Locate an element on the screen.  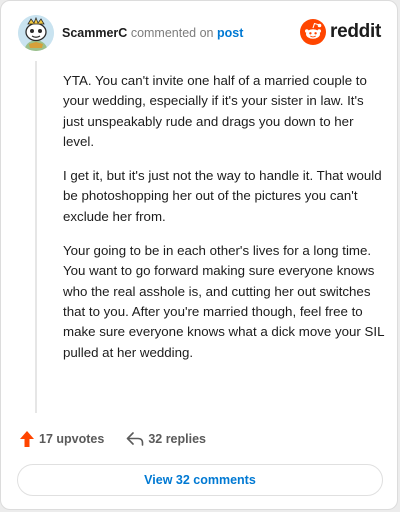
reddit-brand: reddit is located at coordinates (340, 32).